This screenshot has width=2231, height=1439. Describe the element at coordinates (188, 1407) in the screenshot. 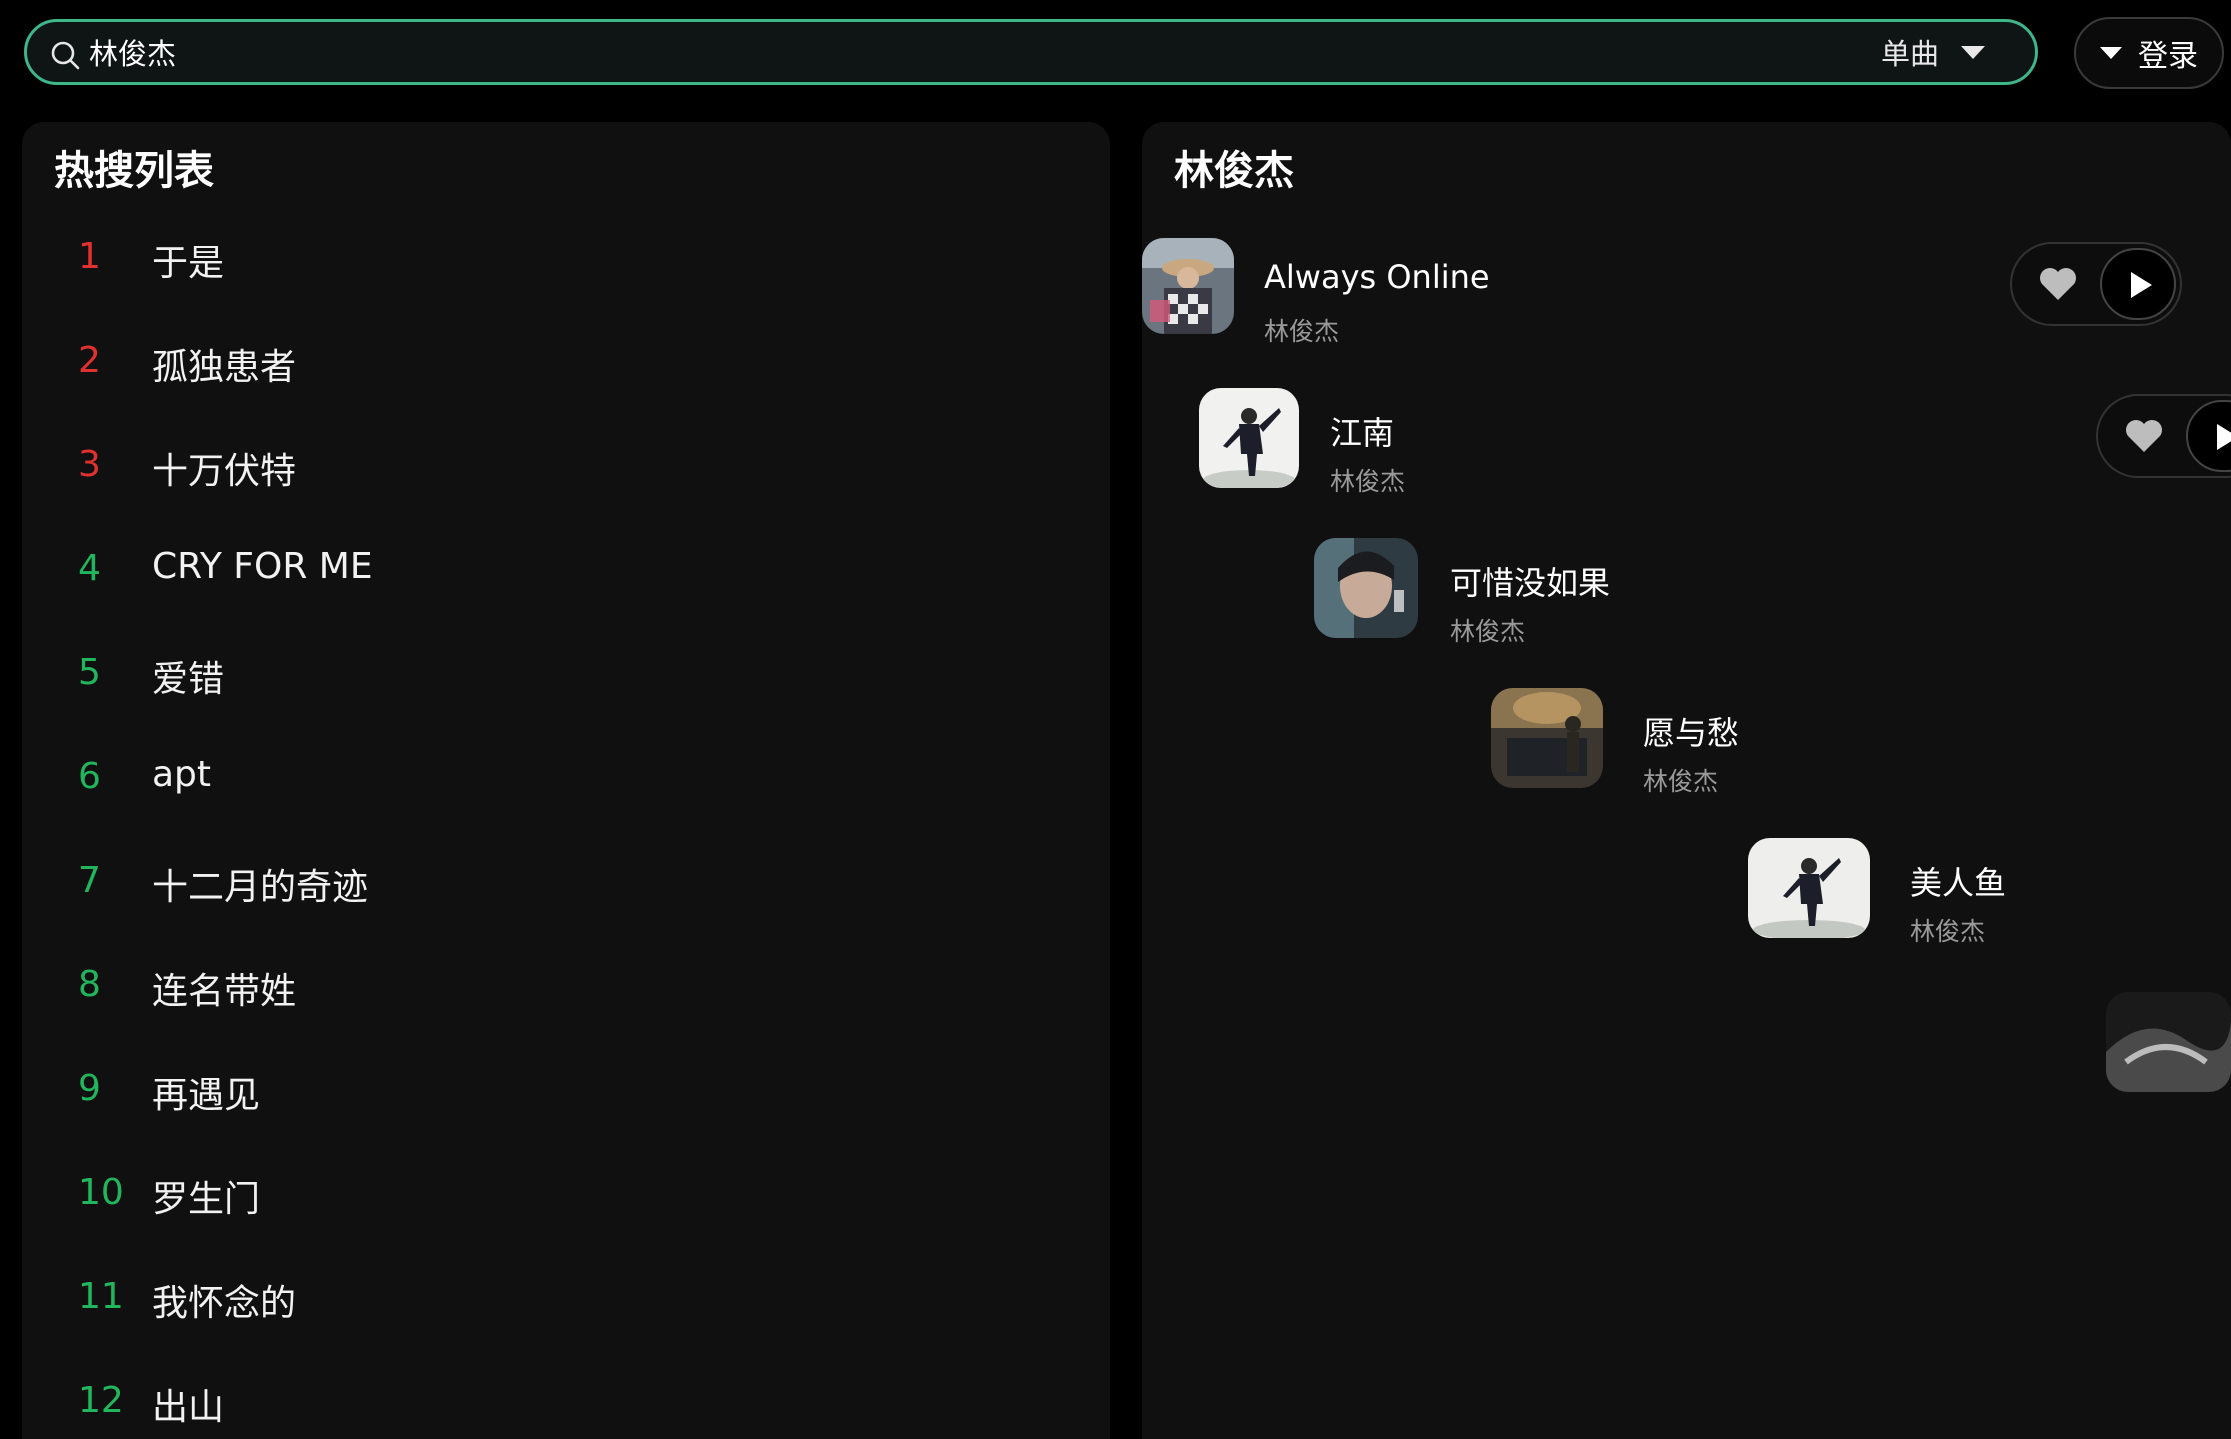

I see `hot-title: 出山` at that location.